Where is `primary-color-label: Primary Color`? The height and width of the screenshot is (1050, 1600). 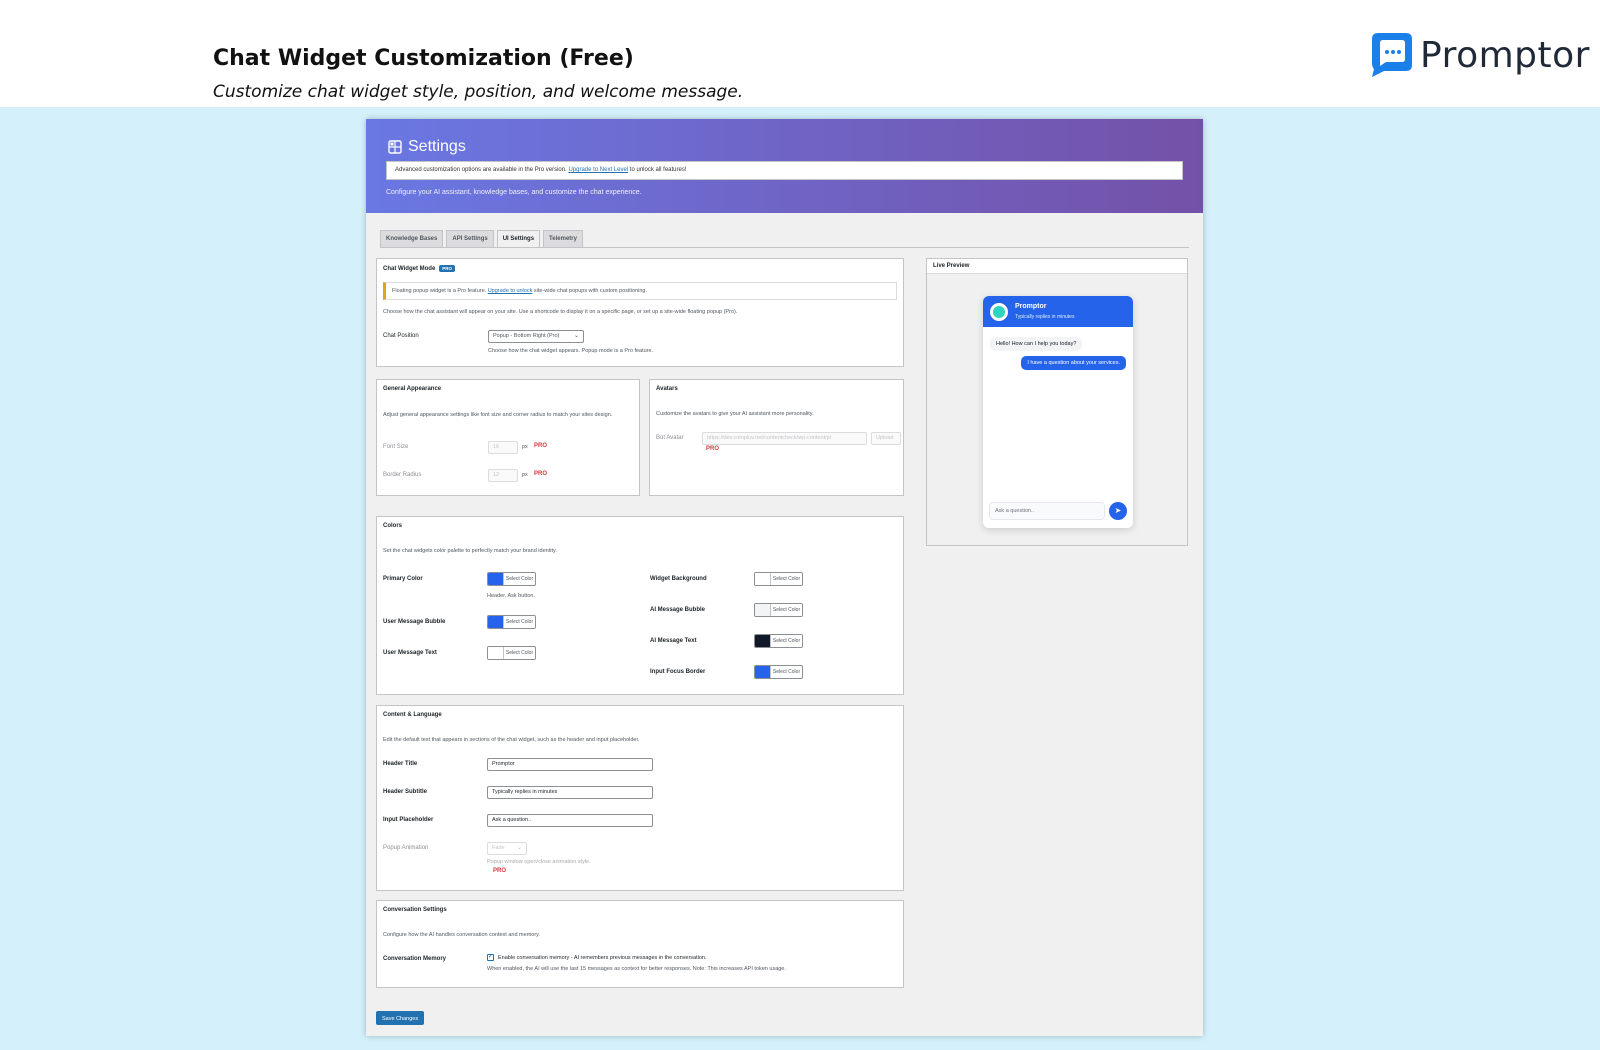
primary-color-label: Primary Color is located at coordinates (403, 579).